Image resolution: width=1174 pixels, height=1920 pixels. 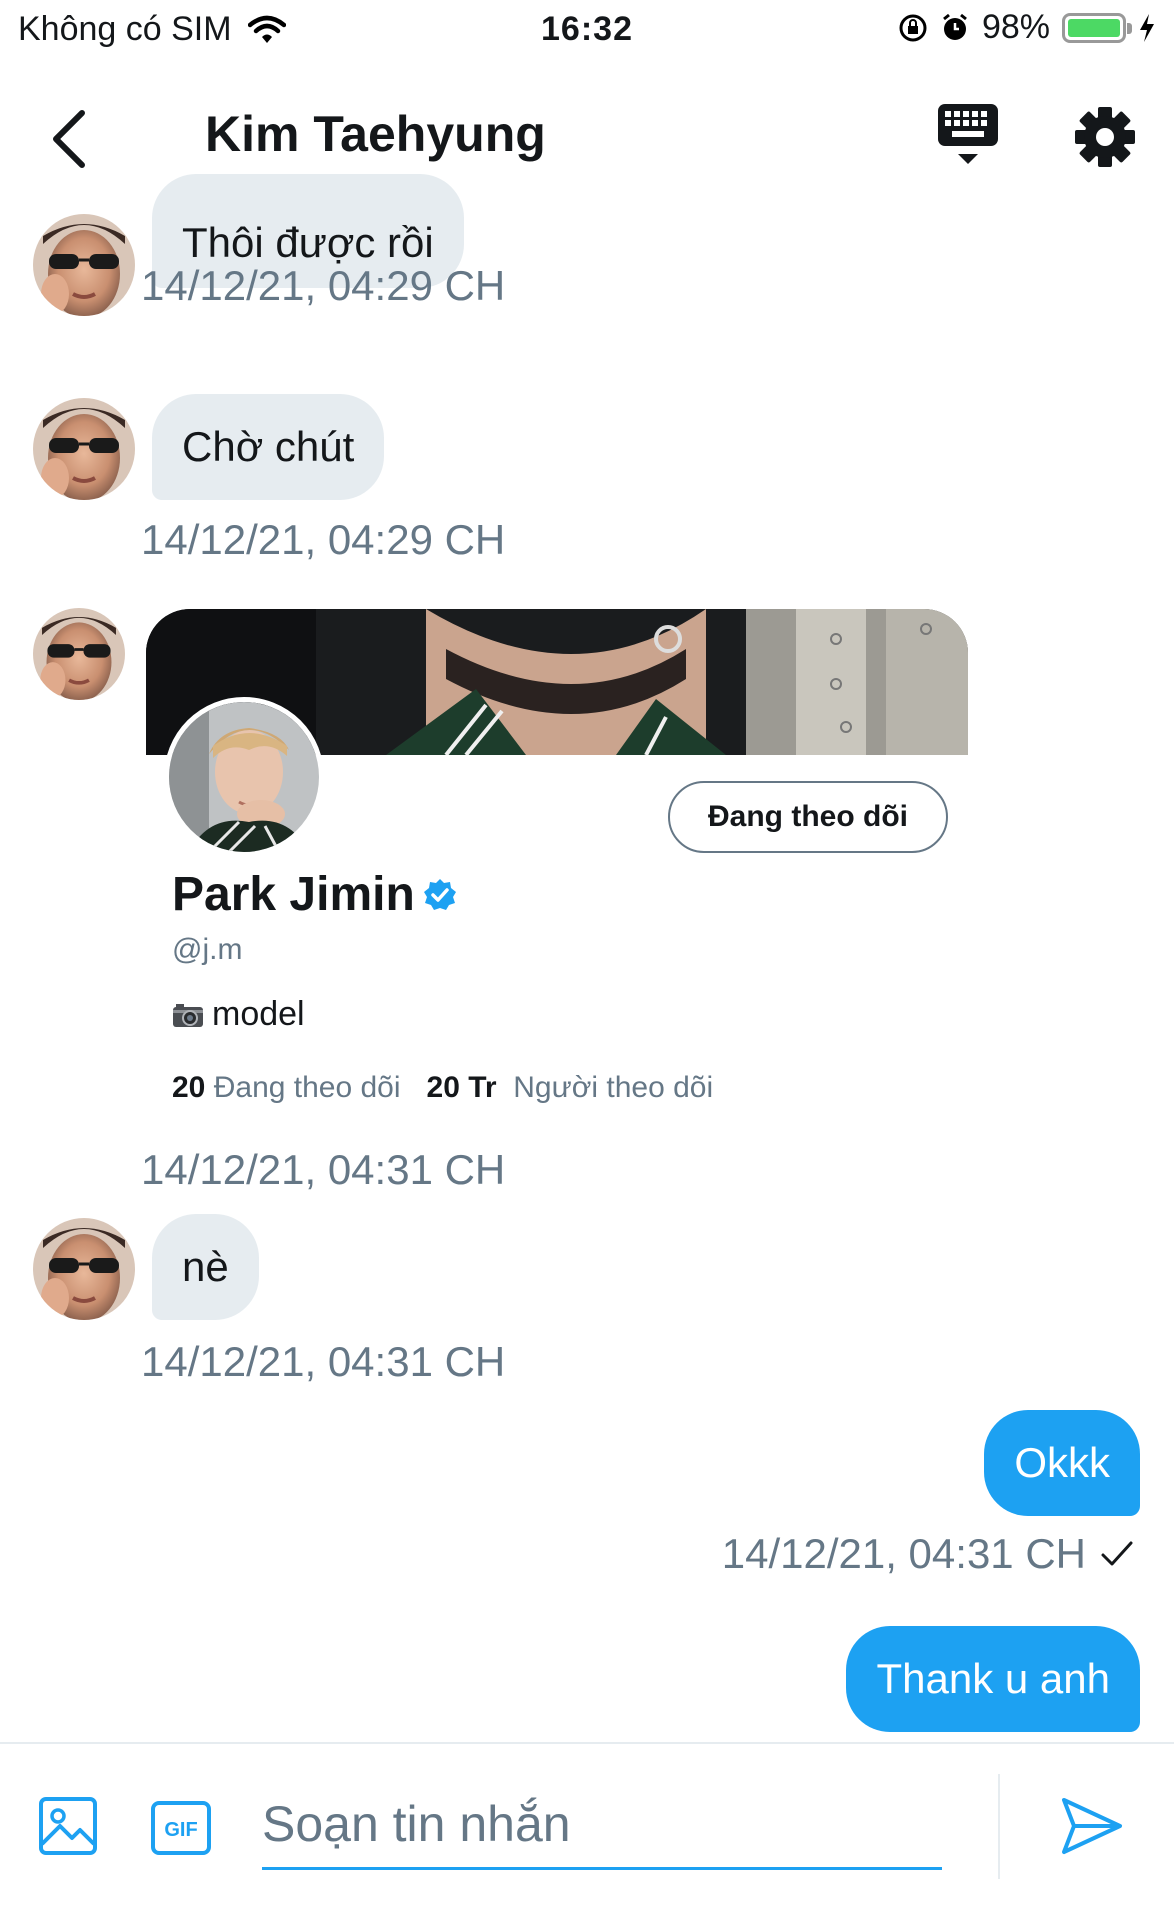 I want to click on followers-label: Người theo dõi, so click(x=613, y=1087).